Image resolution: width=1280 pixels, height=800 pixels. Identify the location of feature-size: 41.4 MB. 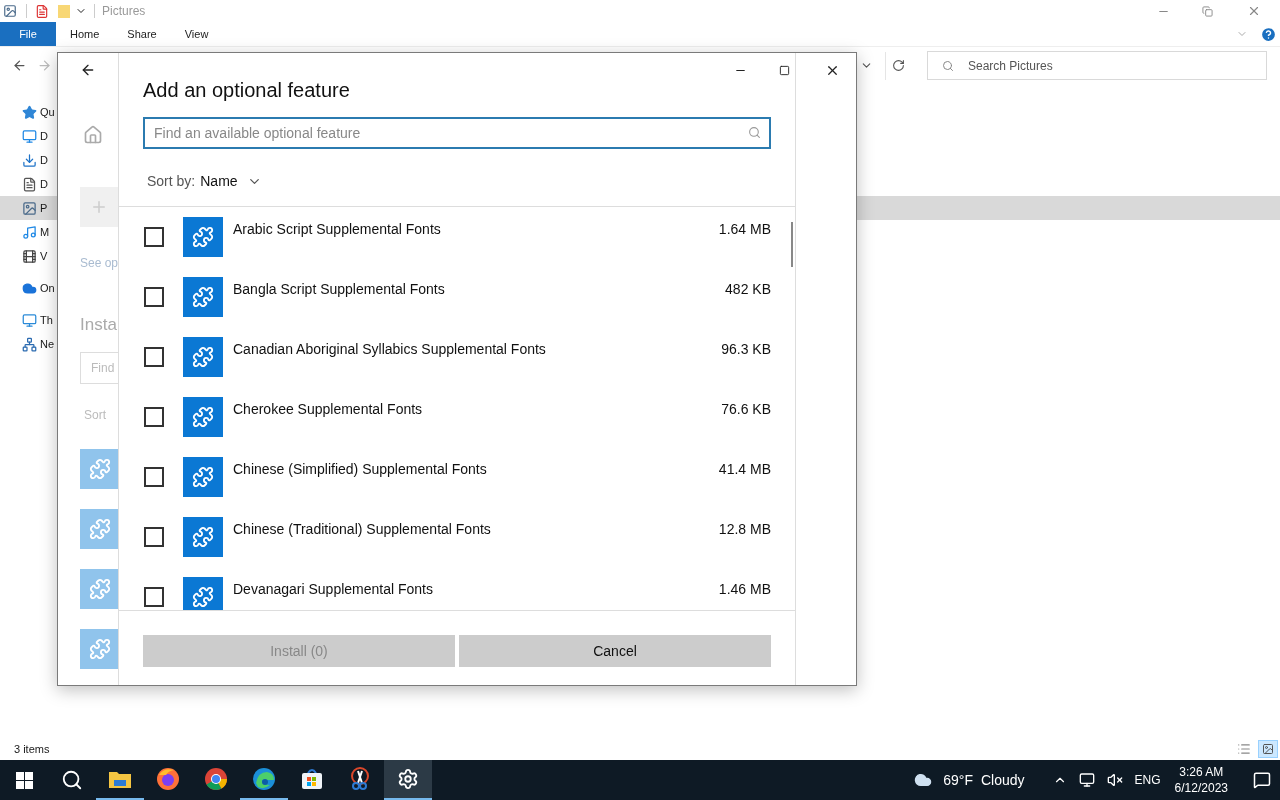
(744, 469).